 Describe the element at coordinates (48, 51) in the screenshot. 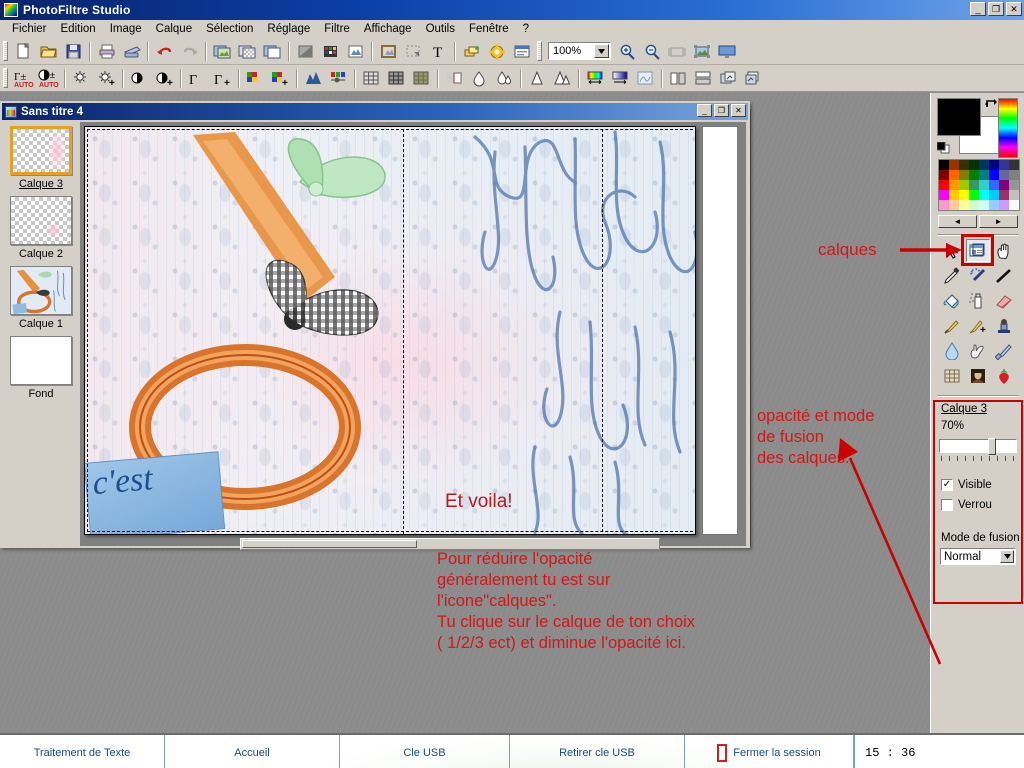

I see `open-folder-icon` at that location.